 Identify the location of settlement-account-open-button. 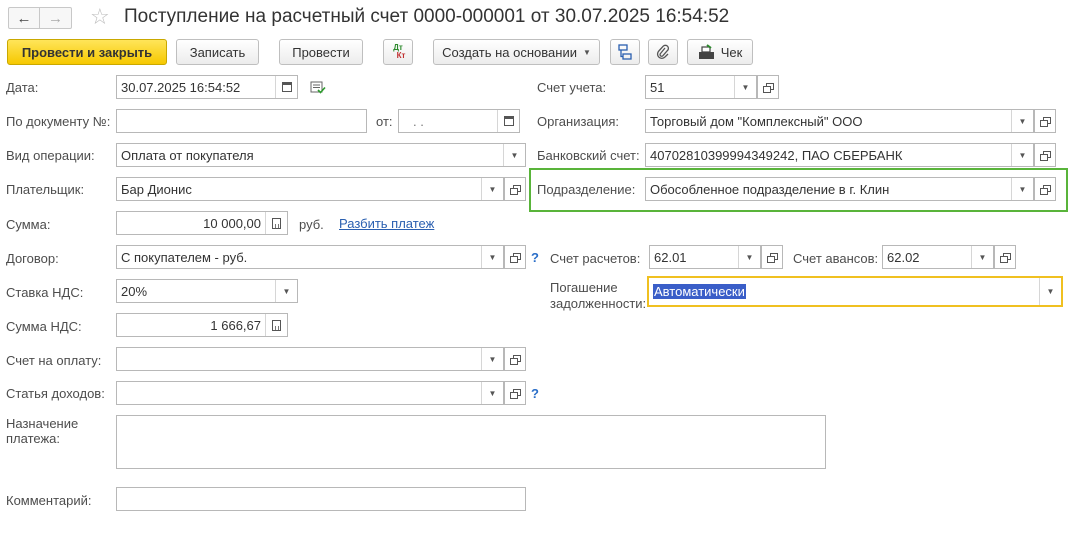
(772, 257).